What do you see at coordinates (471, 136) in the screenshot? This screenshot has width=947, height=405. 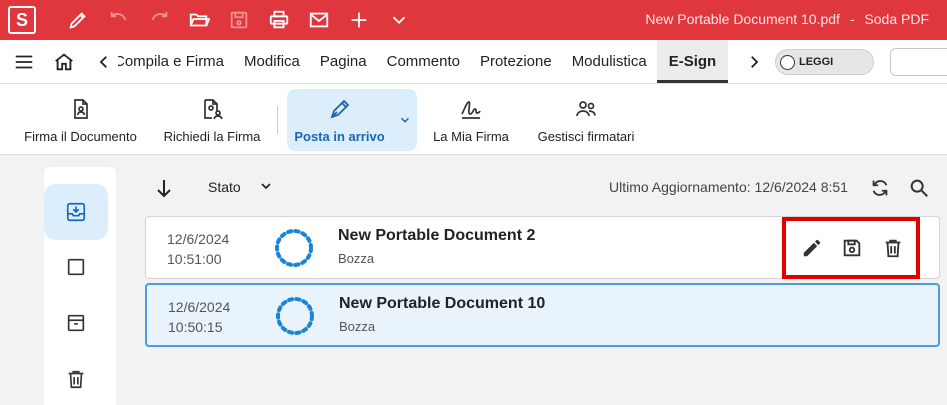 I see `my-signature-label: La Mia Firma` at bounding box center [471, 136].